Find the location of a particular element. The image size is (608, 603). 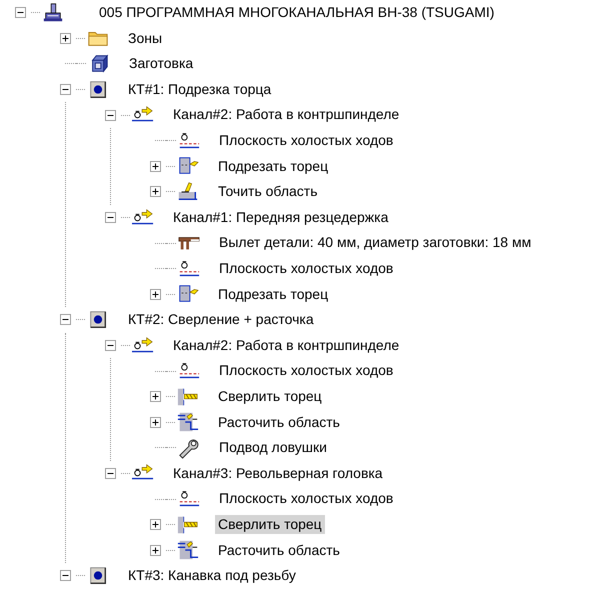

tree-item: Канал#3: Револьверная головка is located at coordinates (278, 474).